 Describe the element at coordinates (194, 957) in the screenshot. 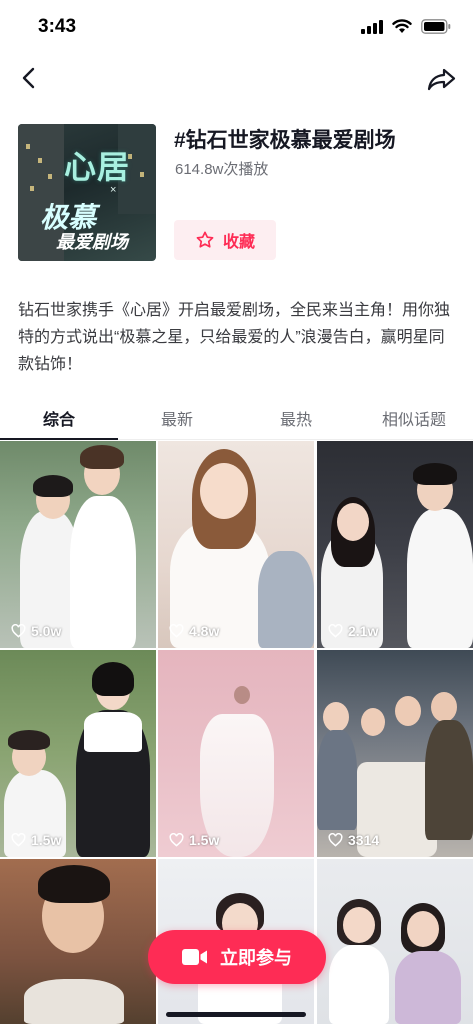

I see `video-camera-icon` at that location.